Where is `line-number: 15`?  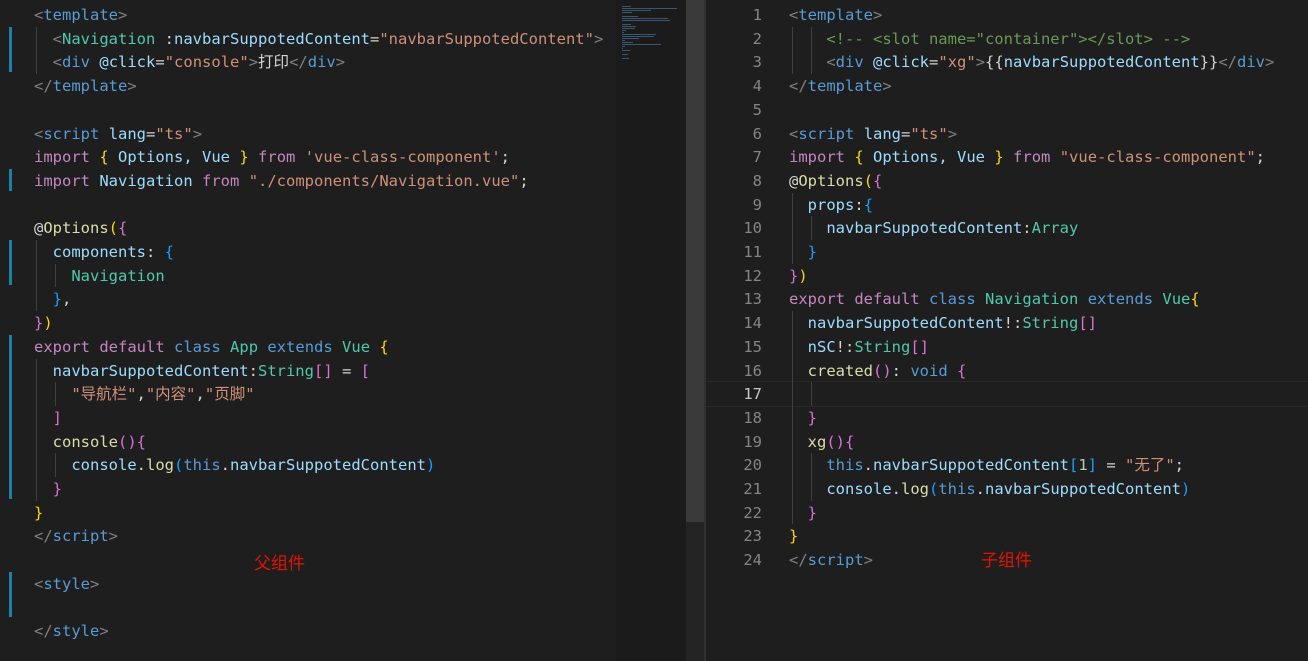 line-number: 15 is located at coordinates (752, 346).